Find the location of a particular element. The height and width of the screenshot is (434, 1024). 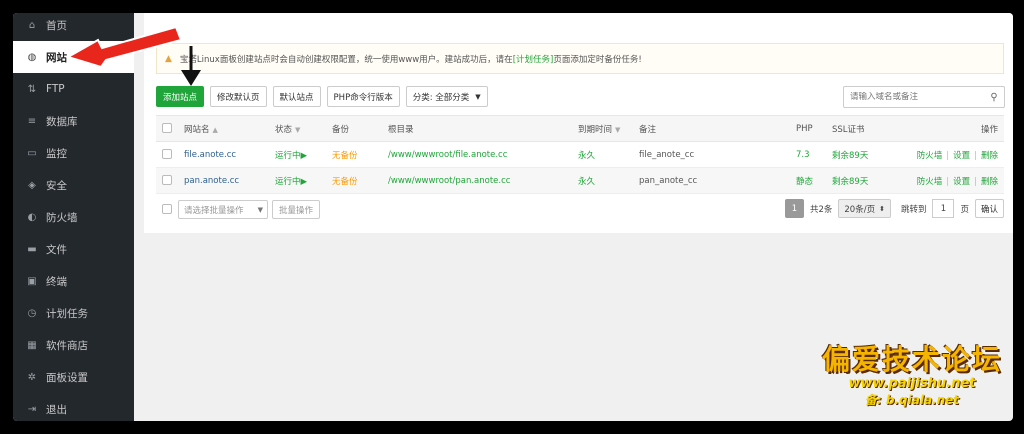

sidebar-item-label: FTP is located at coordinates (55, 89).